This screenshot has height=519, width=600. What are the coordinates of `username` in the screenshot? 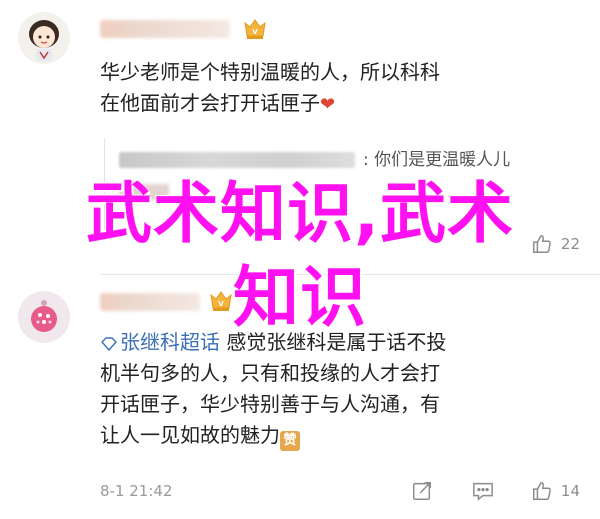 It's located at (165, 29).